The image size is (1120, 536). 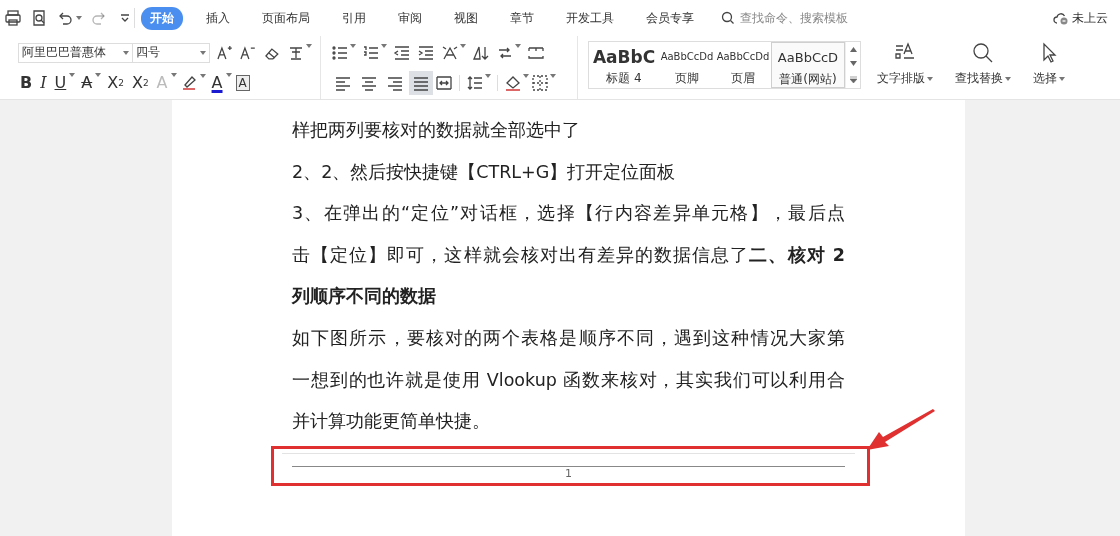 What do you see at coordinates (218, 18) in the screenshot?
I see `ribbon-tab: 插入` at bounding box center [218, 18].